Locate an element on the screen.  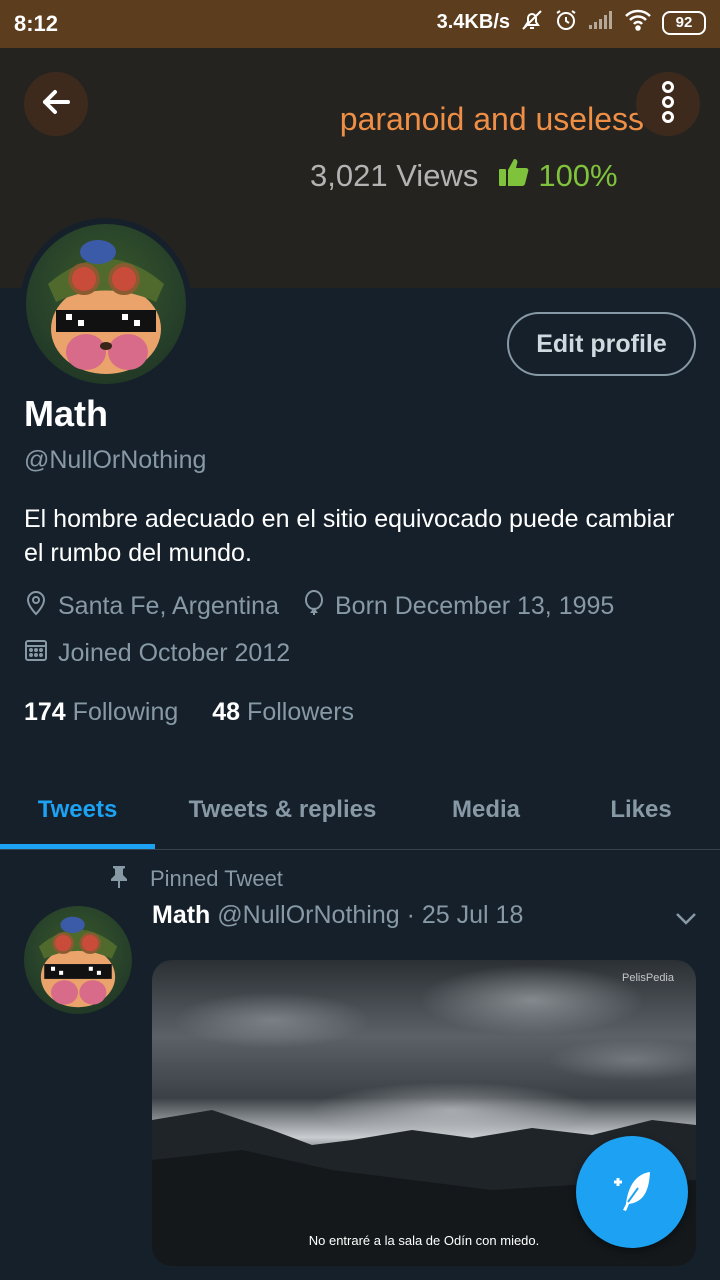
status-right: 3.4KB/s 92 is located at coordinates (571, 22).